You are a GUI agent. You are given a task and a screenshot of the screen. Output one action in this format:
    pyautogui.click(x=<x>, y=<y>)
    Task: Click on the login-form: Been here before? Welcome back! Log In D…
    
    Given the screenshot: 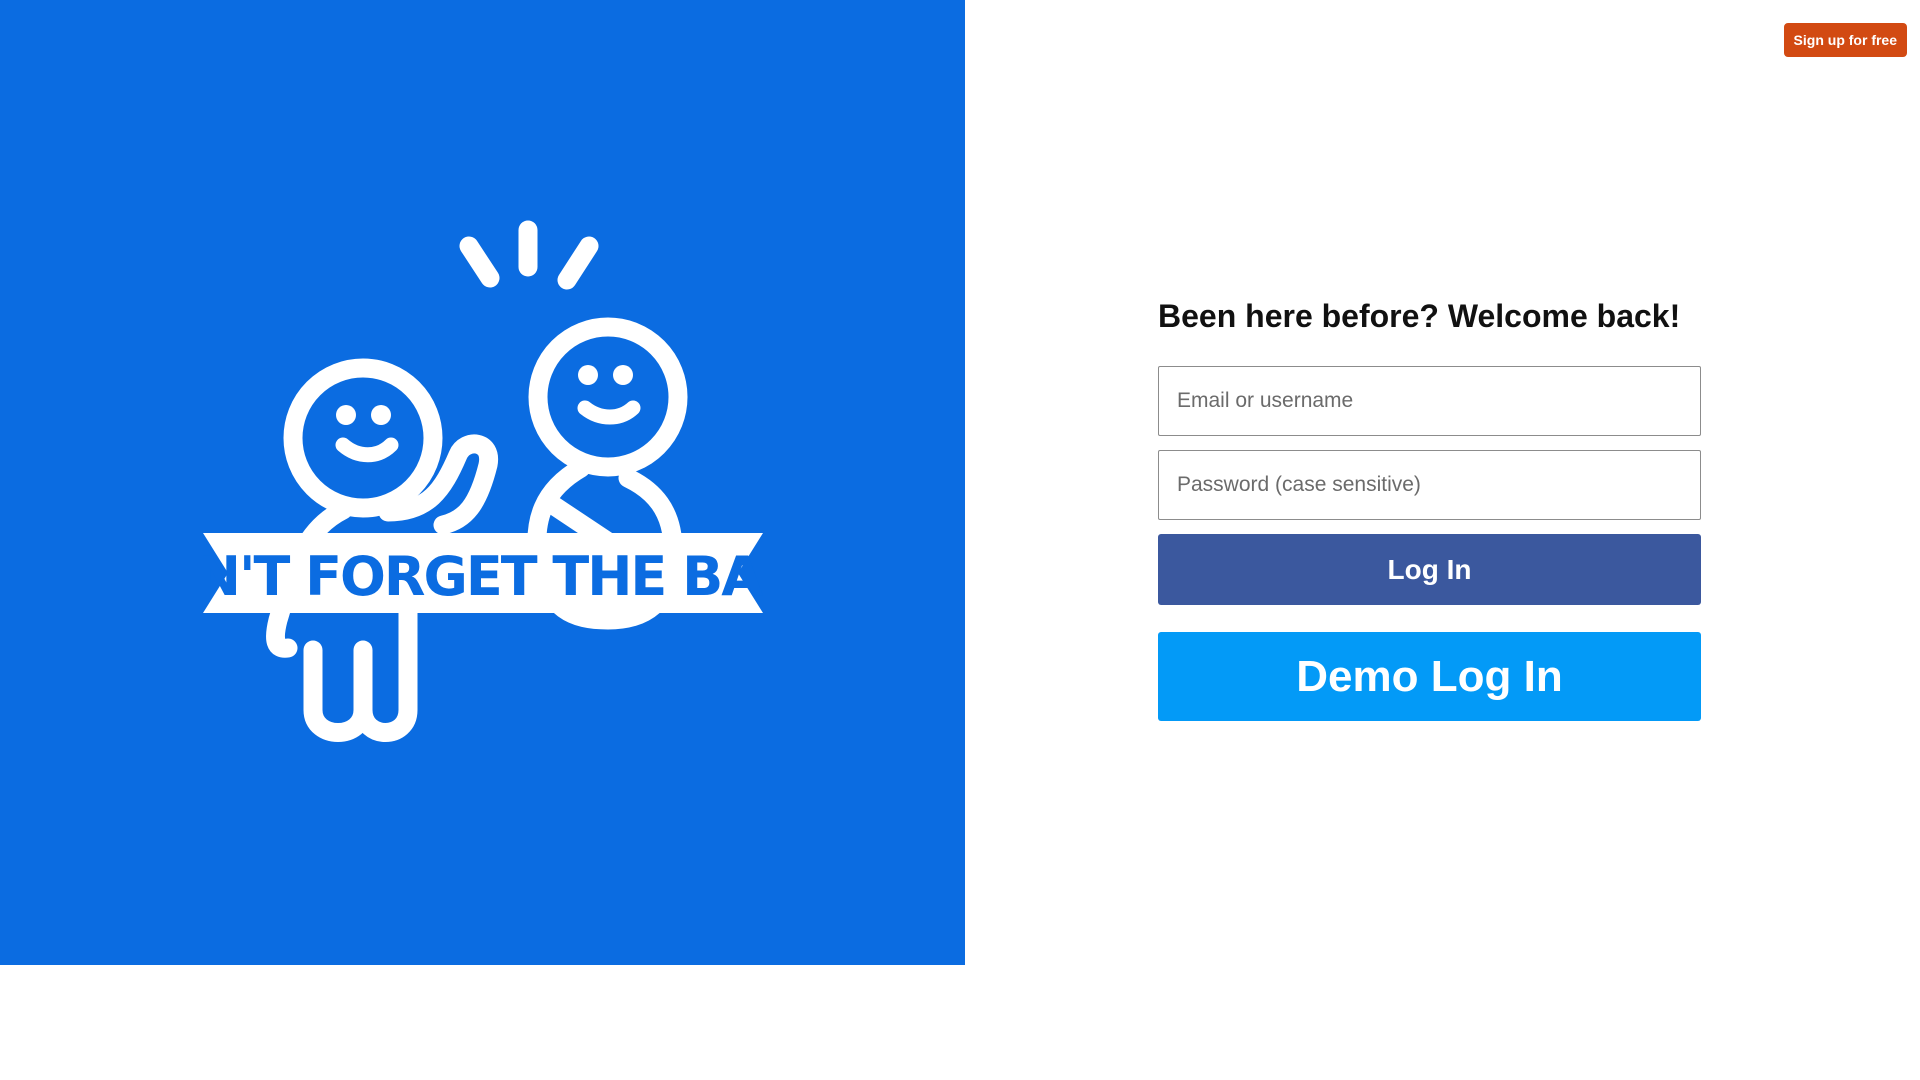 What is the action you would take?
    pyautogui.click(x=1429, y=506)
    